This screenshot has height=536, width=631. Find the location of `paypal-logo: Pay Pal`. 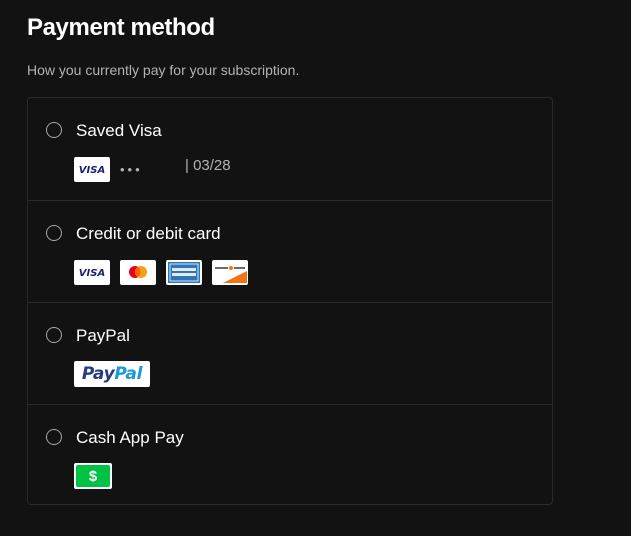

paypal-logo: Pay Pal is located at coordinates (112, 374).